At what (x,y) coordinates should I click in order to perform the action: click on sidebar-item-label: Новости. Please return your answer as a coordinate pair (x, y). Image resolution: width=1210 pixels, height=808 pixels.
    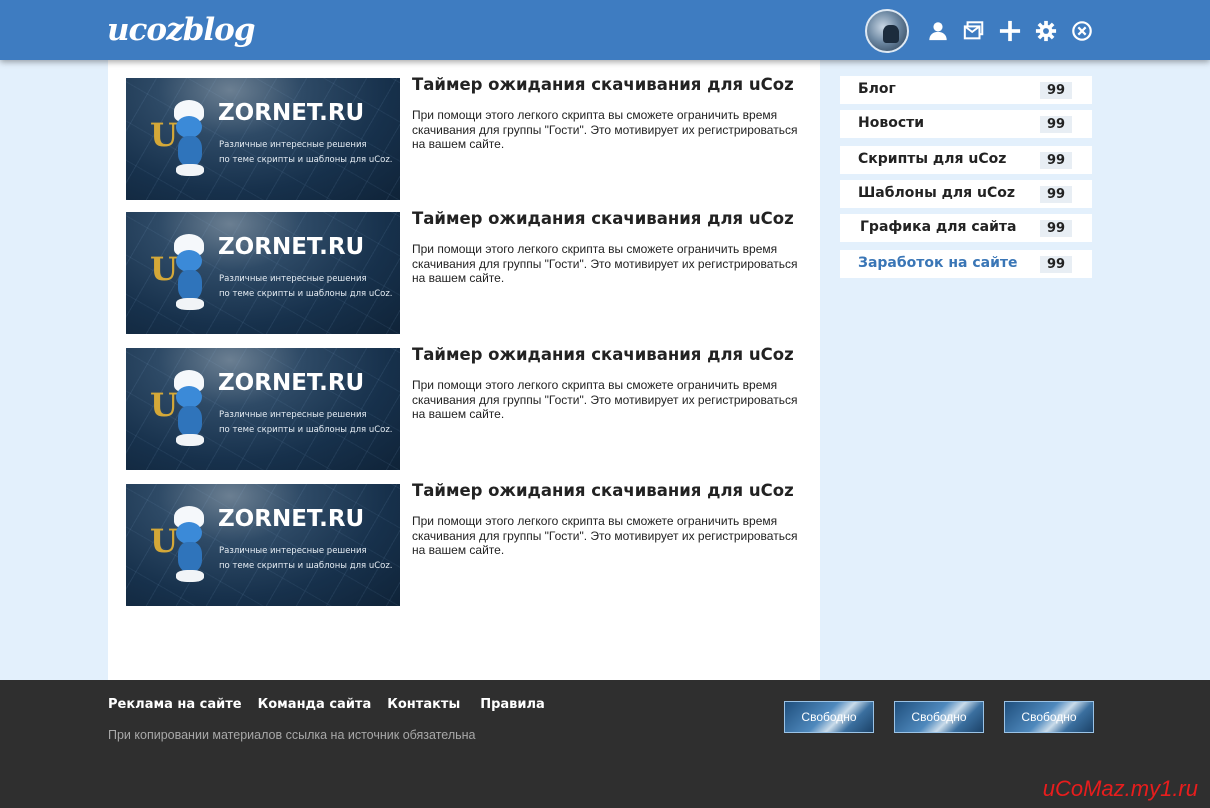
    Looking at the image, I should click on (891, 123).